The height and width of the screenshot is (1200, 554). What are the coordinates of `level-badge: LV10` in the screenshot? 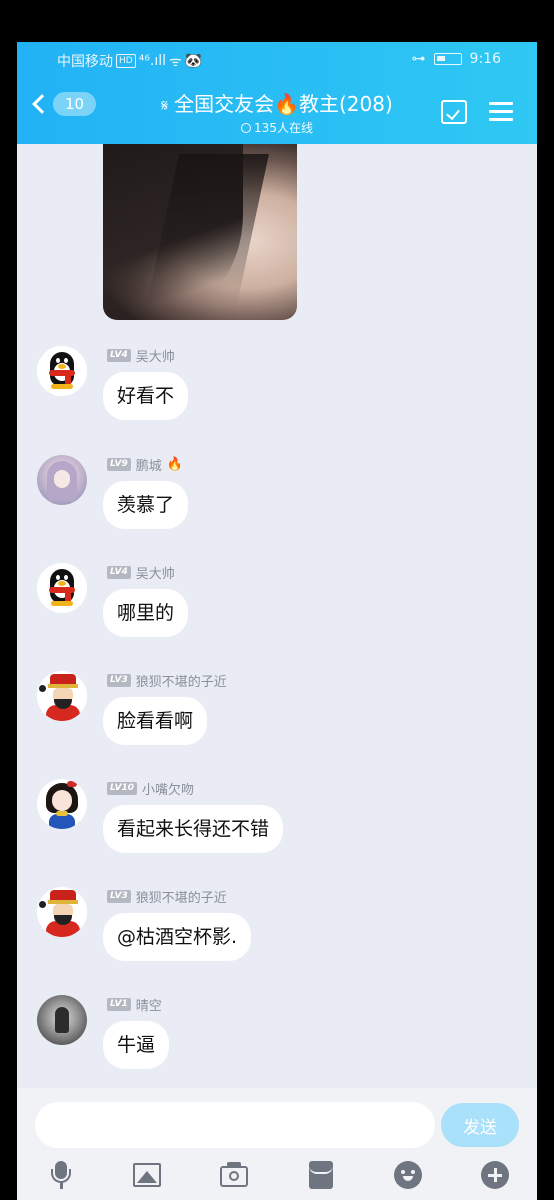 It's located at (122, 788).